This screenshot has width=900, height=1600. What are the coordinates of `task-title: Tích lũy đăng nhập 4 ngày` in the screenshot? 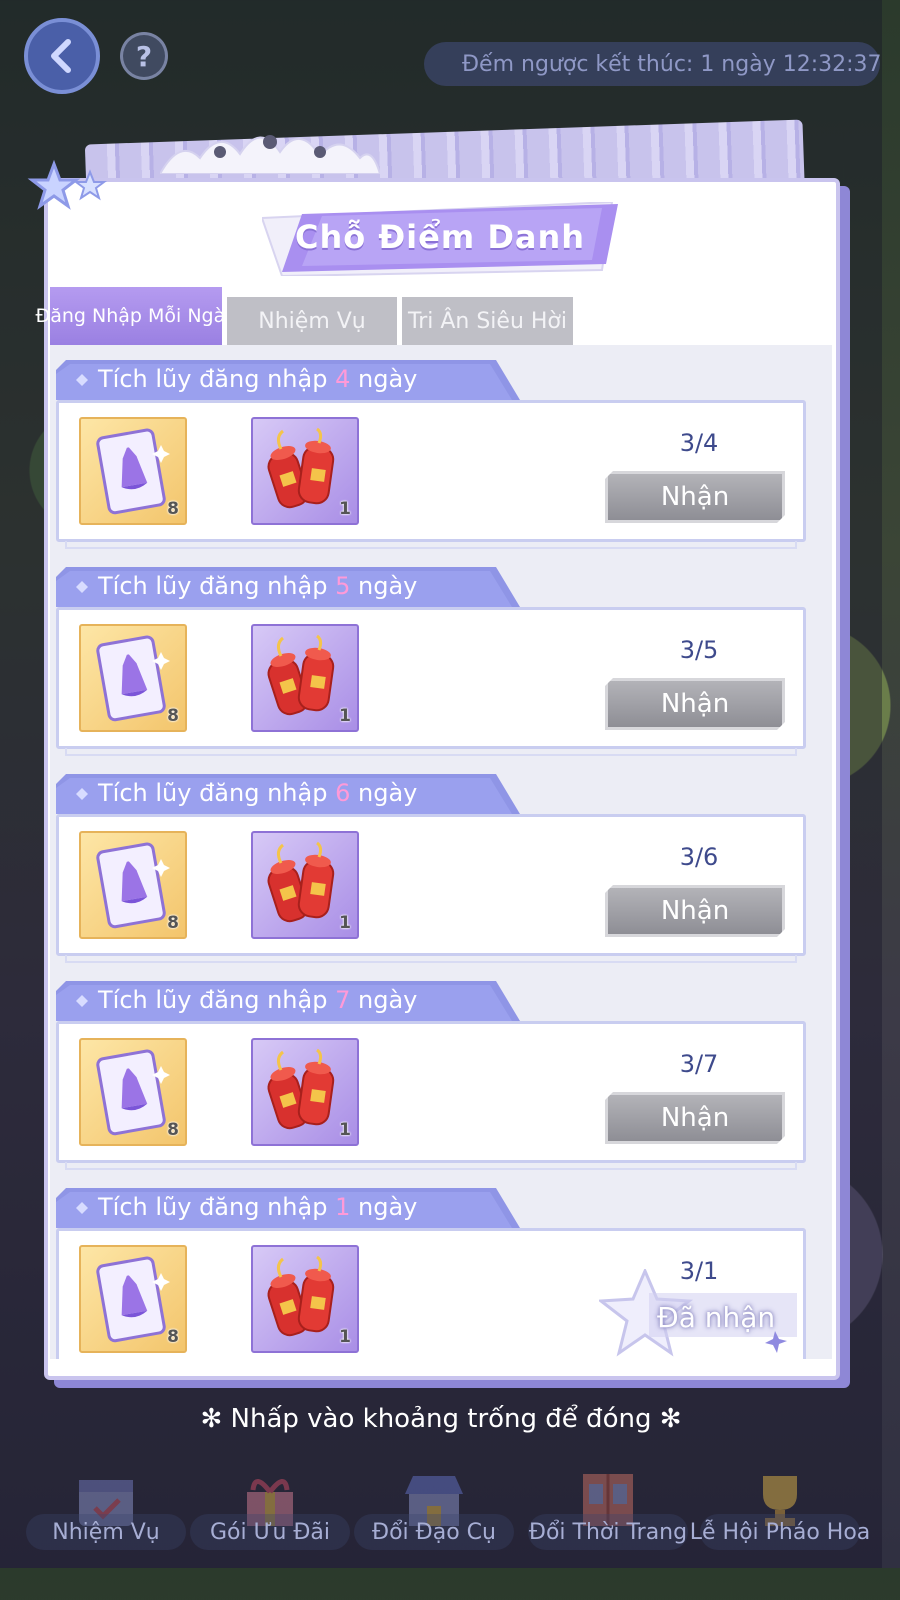 It's located at (257, 379).